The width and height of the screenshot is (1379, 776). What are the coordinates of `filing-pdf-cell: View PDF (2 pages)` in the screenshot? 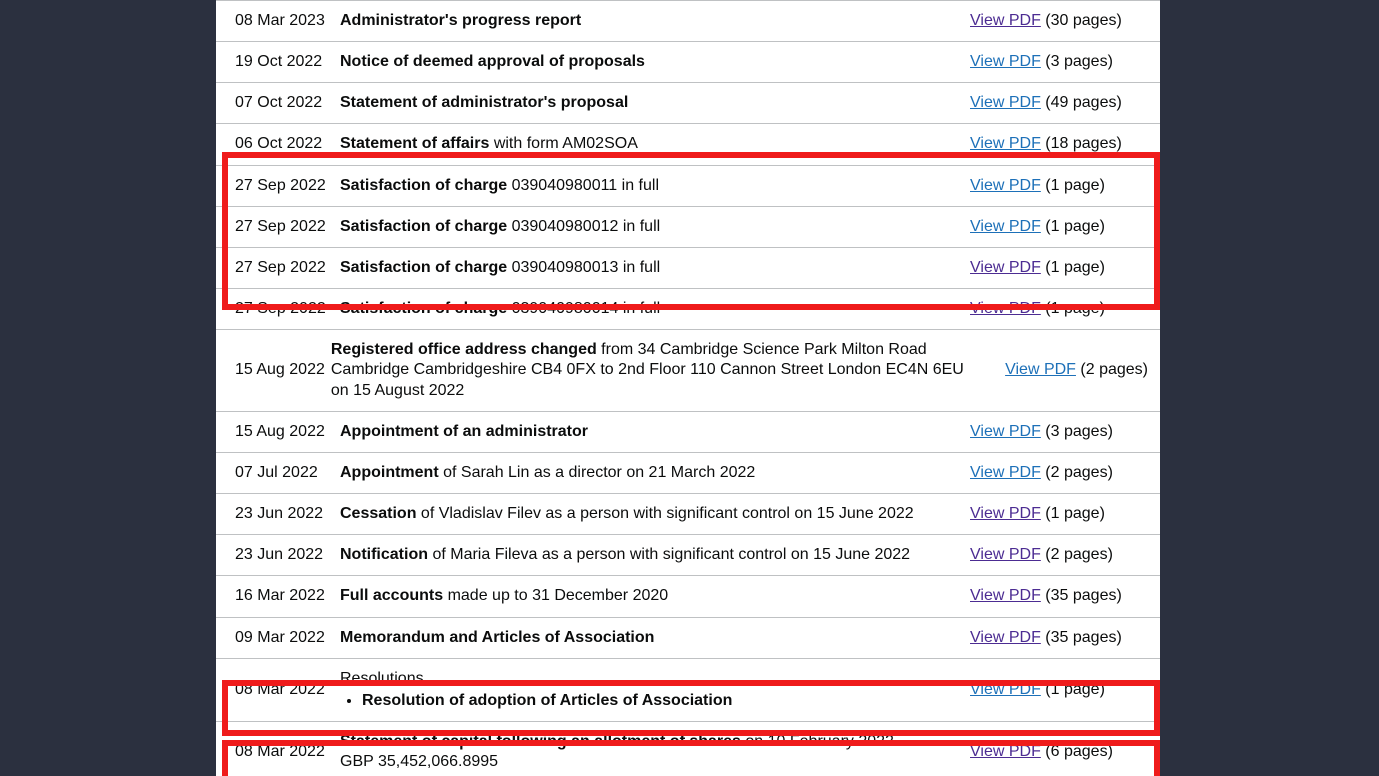 It's located at (1060, 472).